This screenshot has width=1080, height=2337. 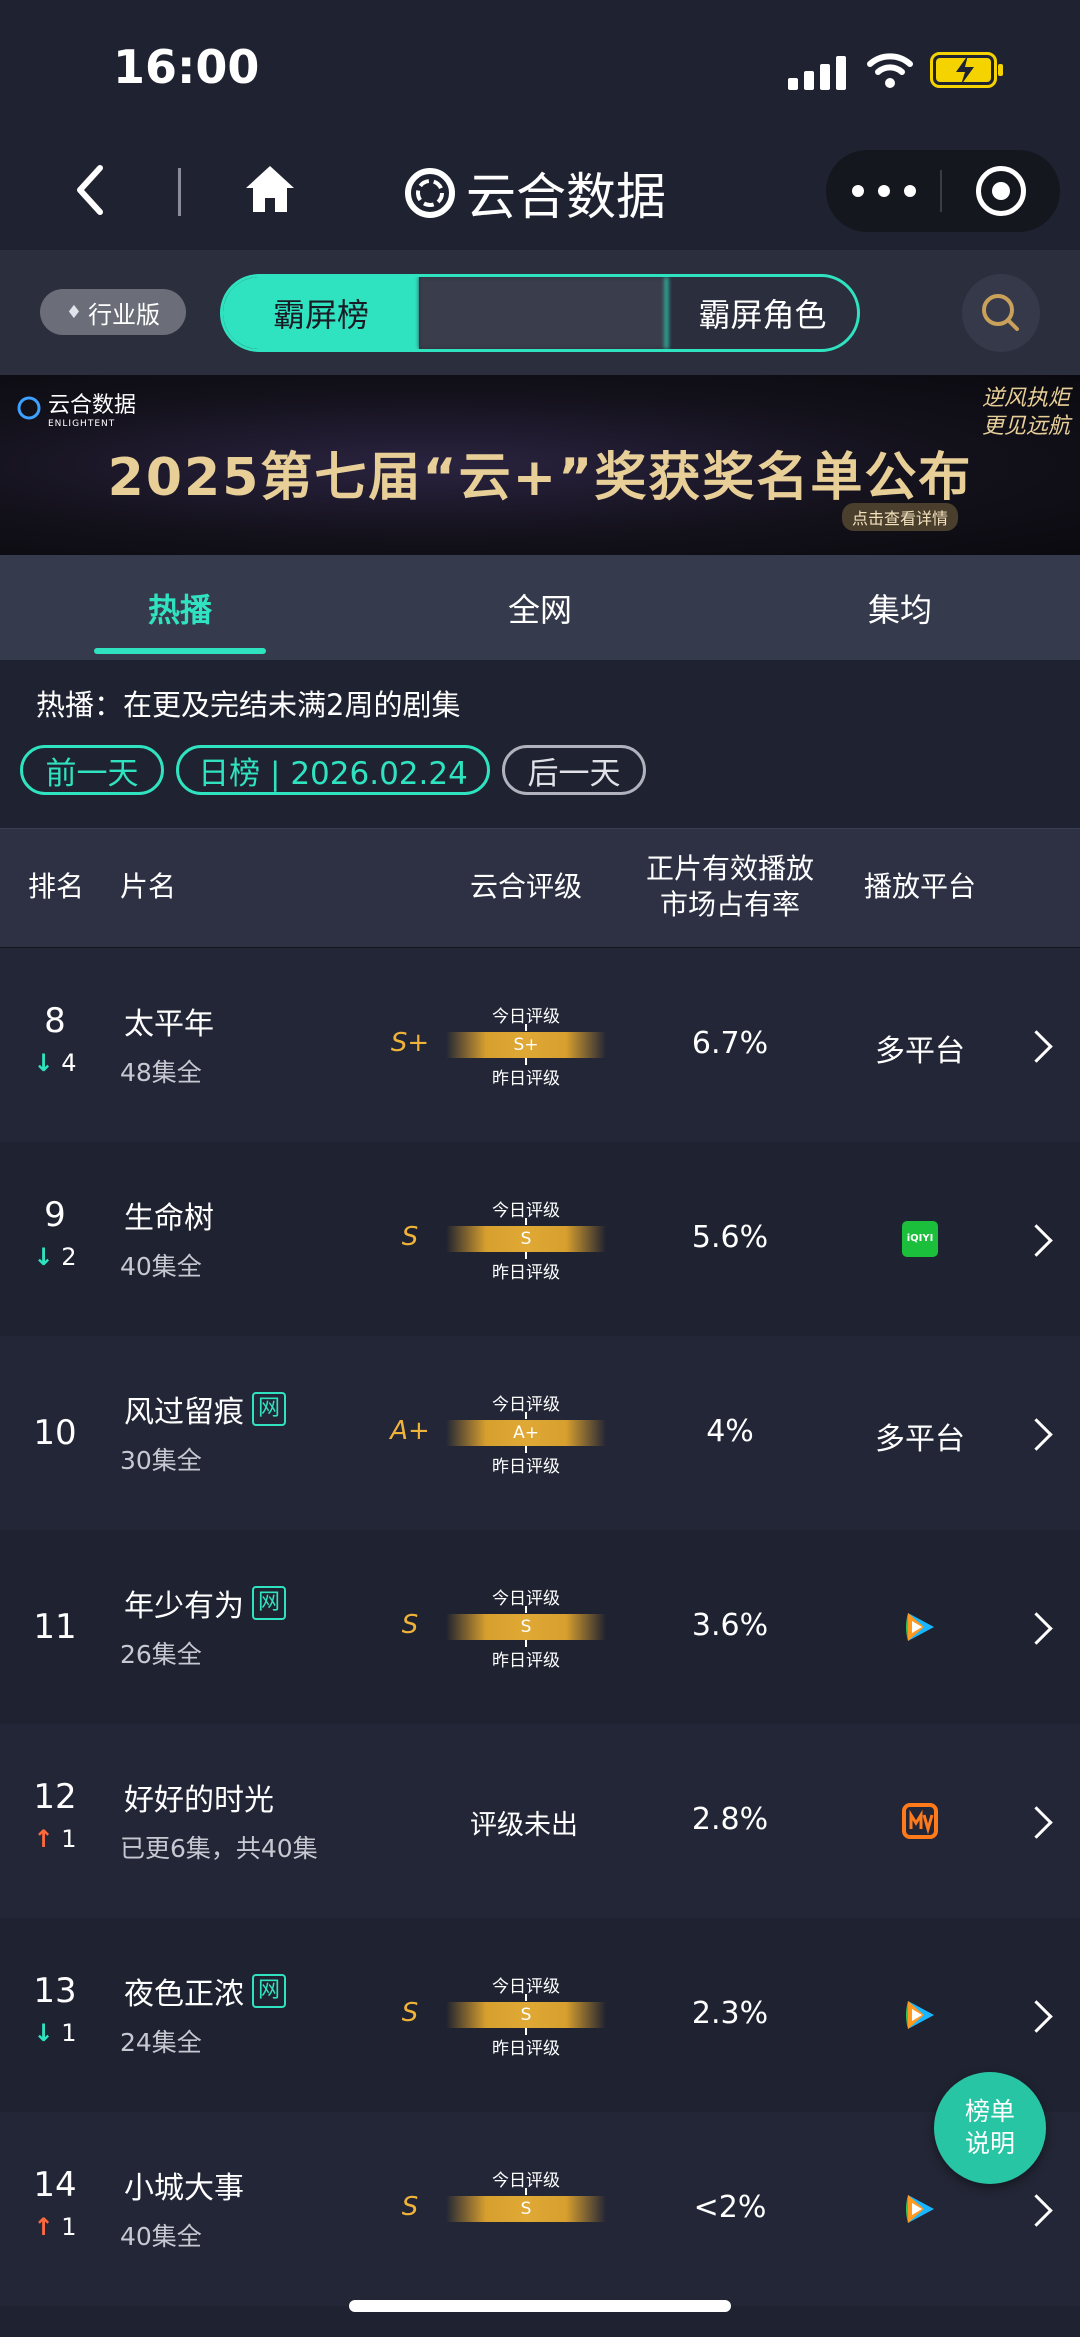 What do you see at coordinates (989, 2111) in the screenshot?
I see `float-line1: 榜单` at bounding box center [989, 2111].